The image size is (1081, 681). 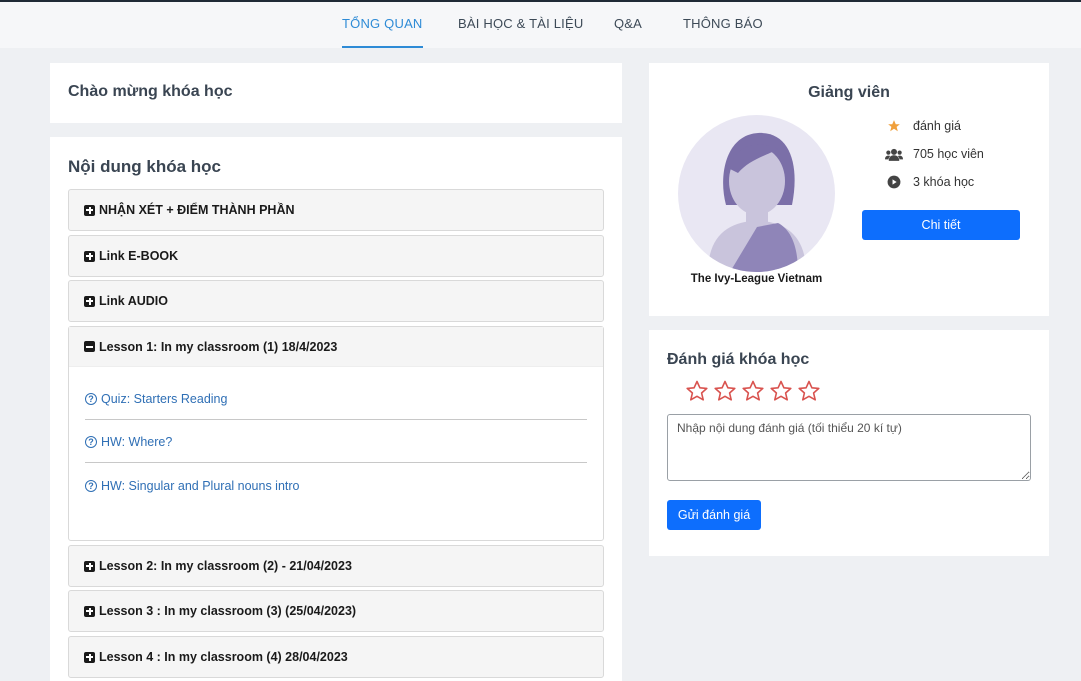 I want to click on instructor-name: The Ivy-League Vietnam, so click(x=756, y=279).